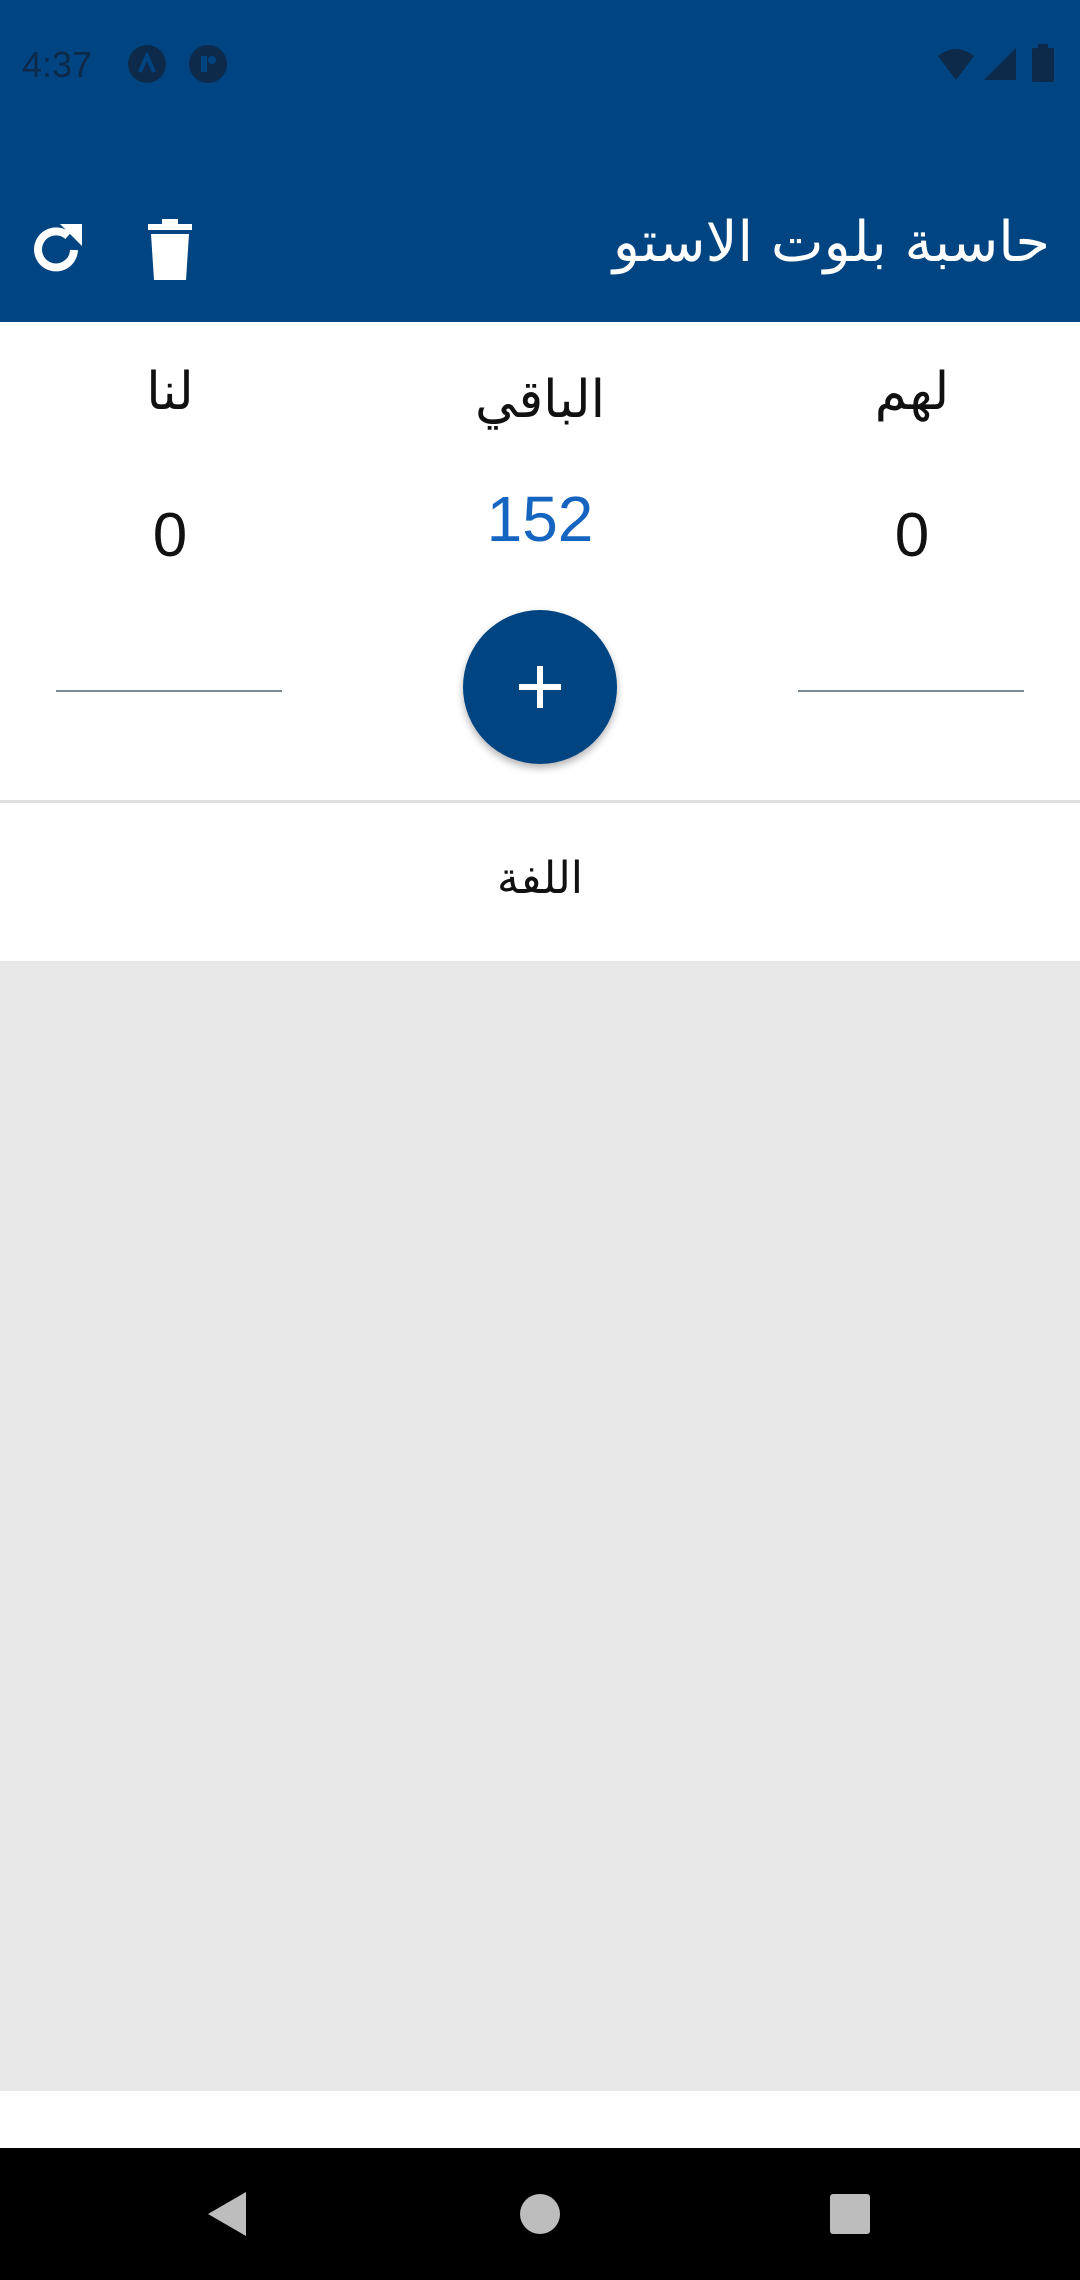  What do you see at coordinates (911, 662) in the screenshot?
I see `them-score-input` at bounding box center [911, 662].